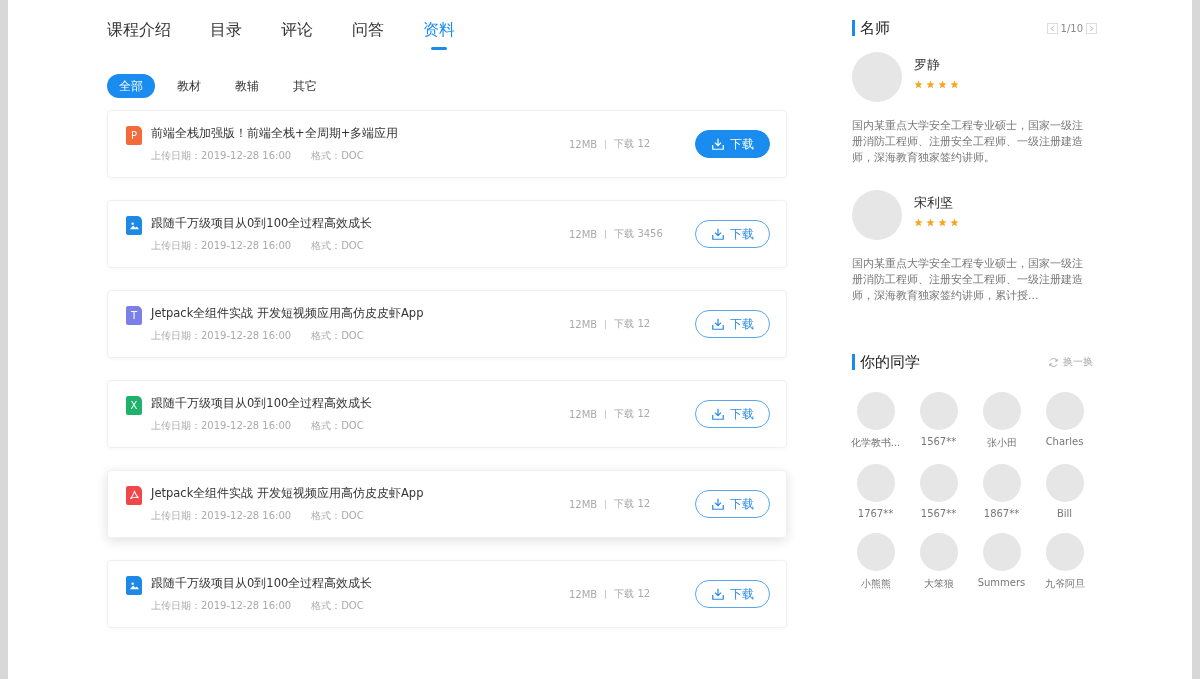 The height and width of the screenshot is (679, 1200). What do you see at coordinates (134, 135) in the screenshot?
I see `file-icon: P` at bounding box center [134, 135].